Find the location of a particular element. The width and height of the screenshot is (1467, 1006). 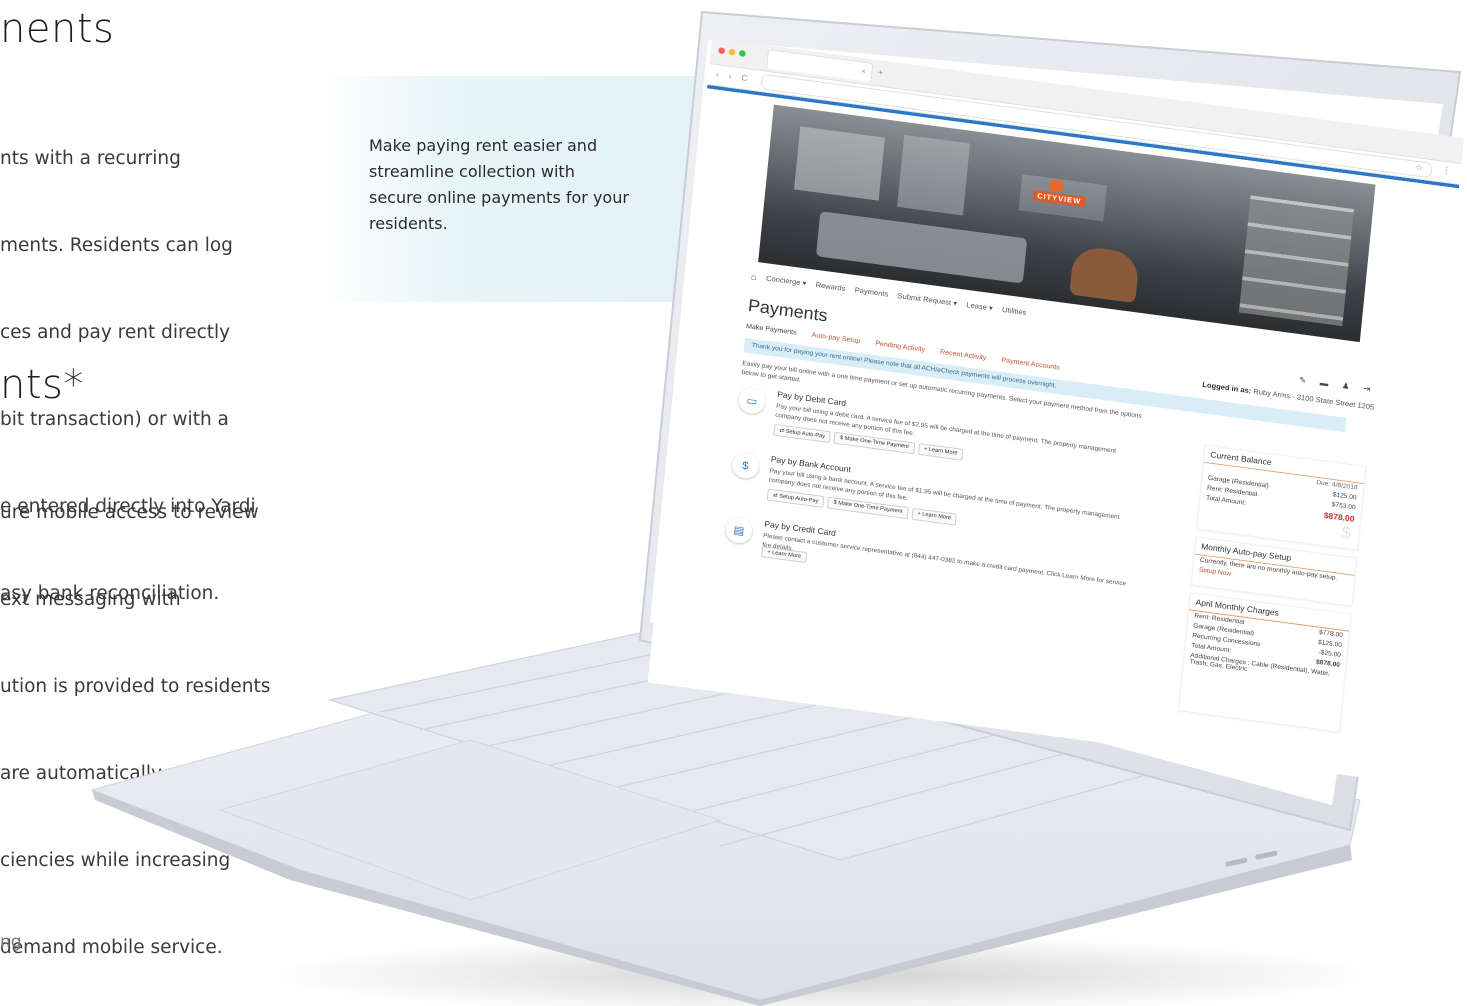

hero-bookshelf-shape is located at coordinates (1296, 261).